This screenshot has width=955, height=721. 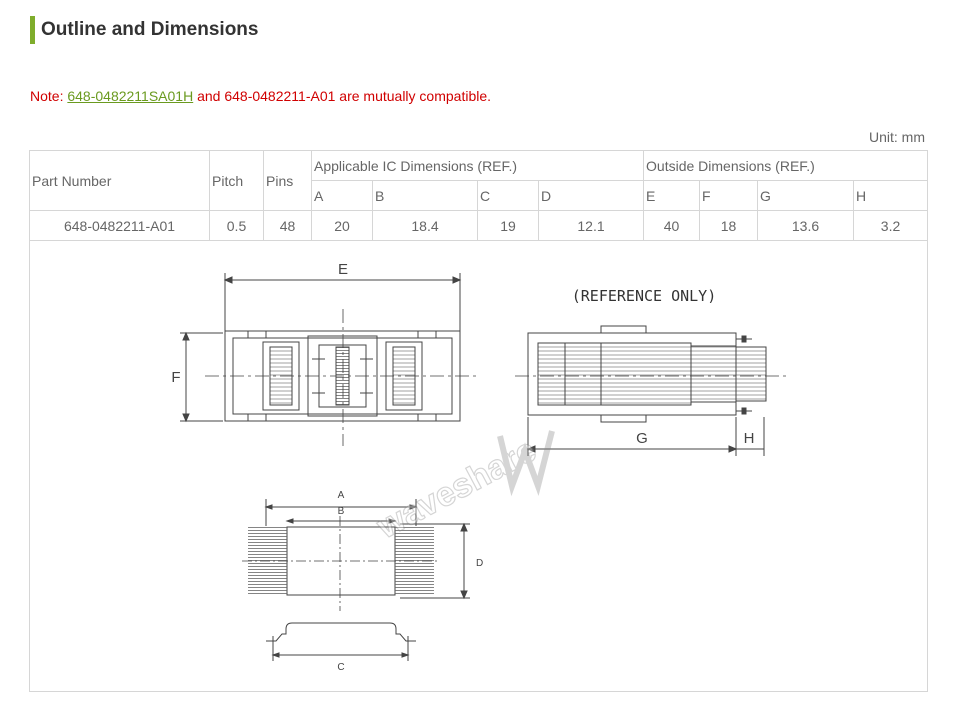 What do you see at coordinates (806, 195) in the screenshot?
I see `header-col-g: G` at bounding box center [806, 195].